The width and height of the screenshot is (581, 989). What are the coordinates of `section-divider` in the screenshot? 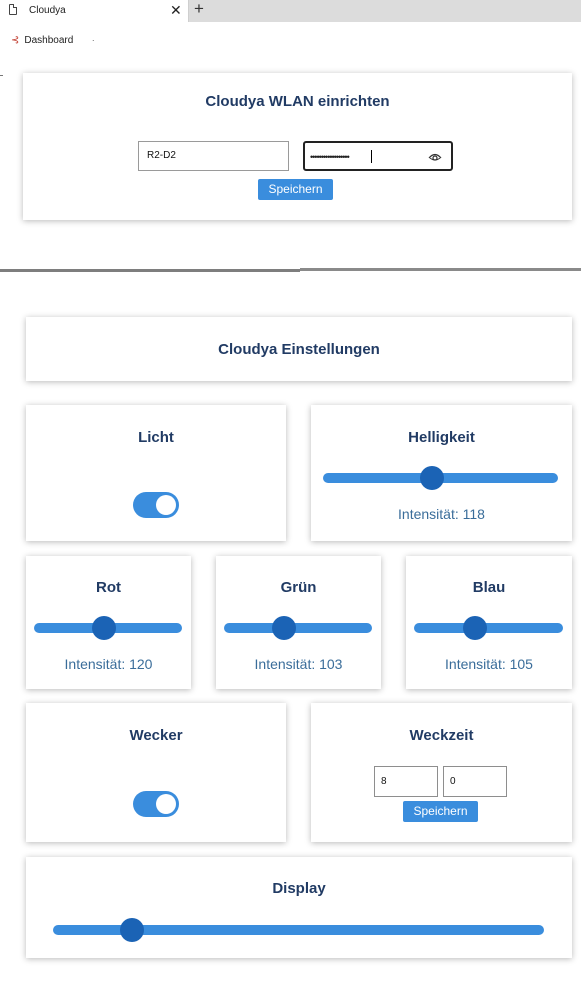 It's located at (290, 270).